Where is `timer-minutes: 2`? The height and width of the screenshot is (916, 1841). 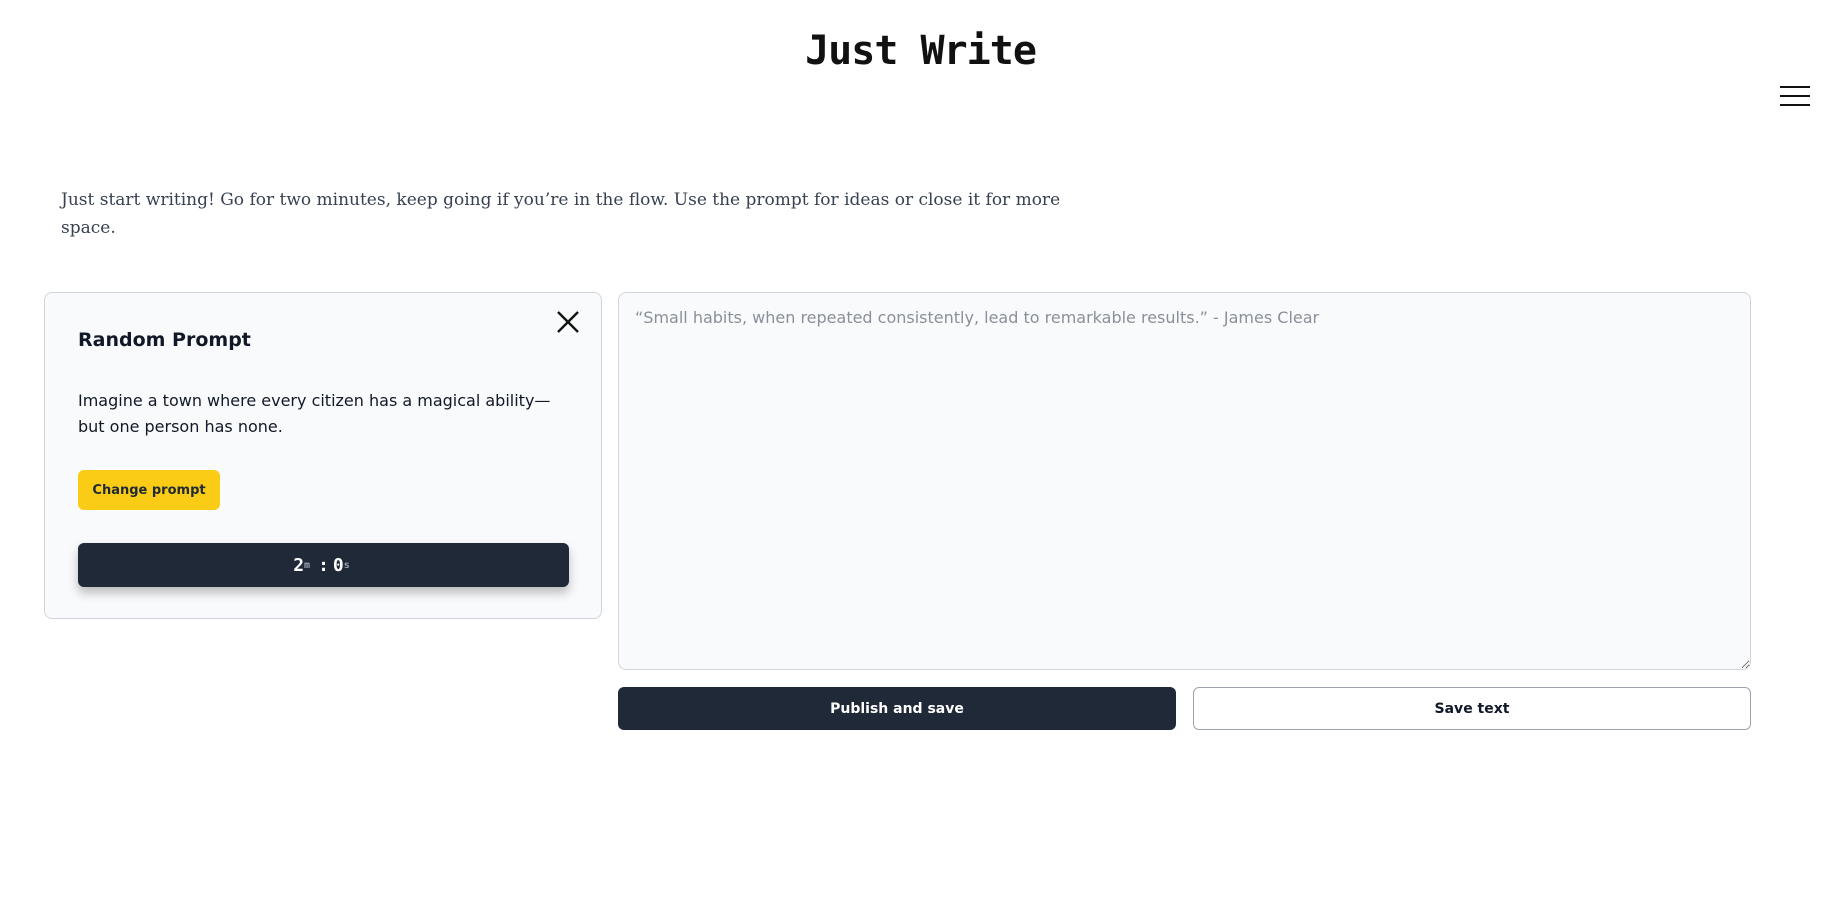 timer-minutes: 2 is located at coordinates (299, 565).